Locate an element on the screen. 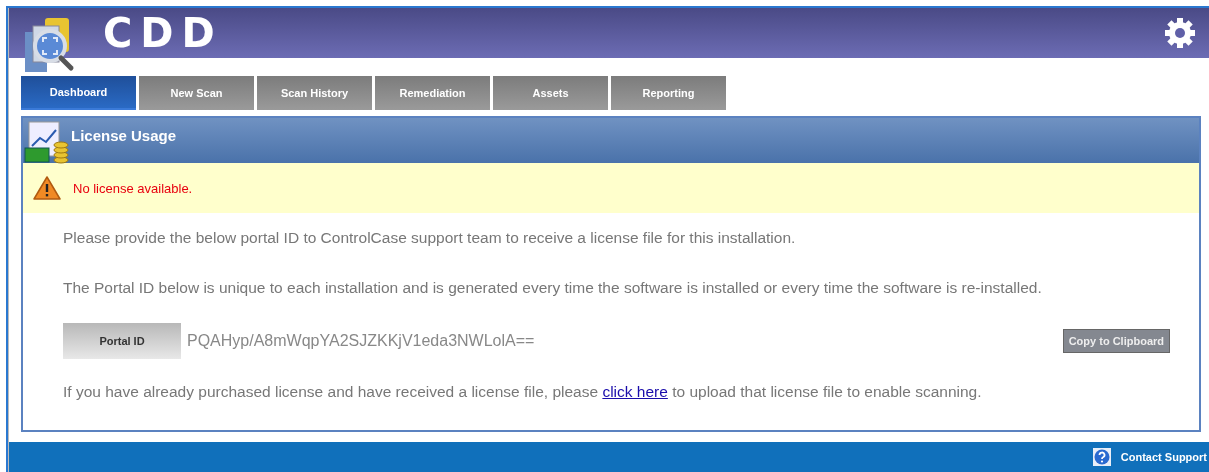 Image resolution: width=1209 pixels, height=472 pixels. nav-tab: Reporting is located at coordinates (668, 93).